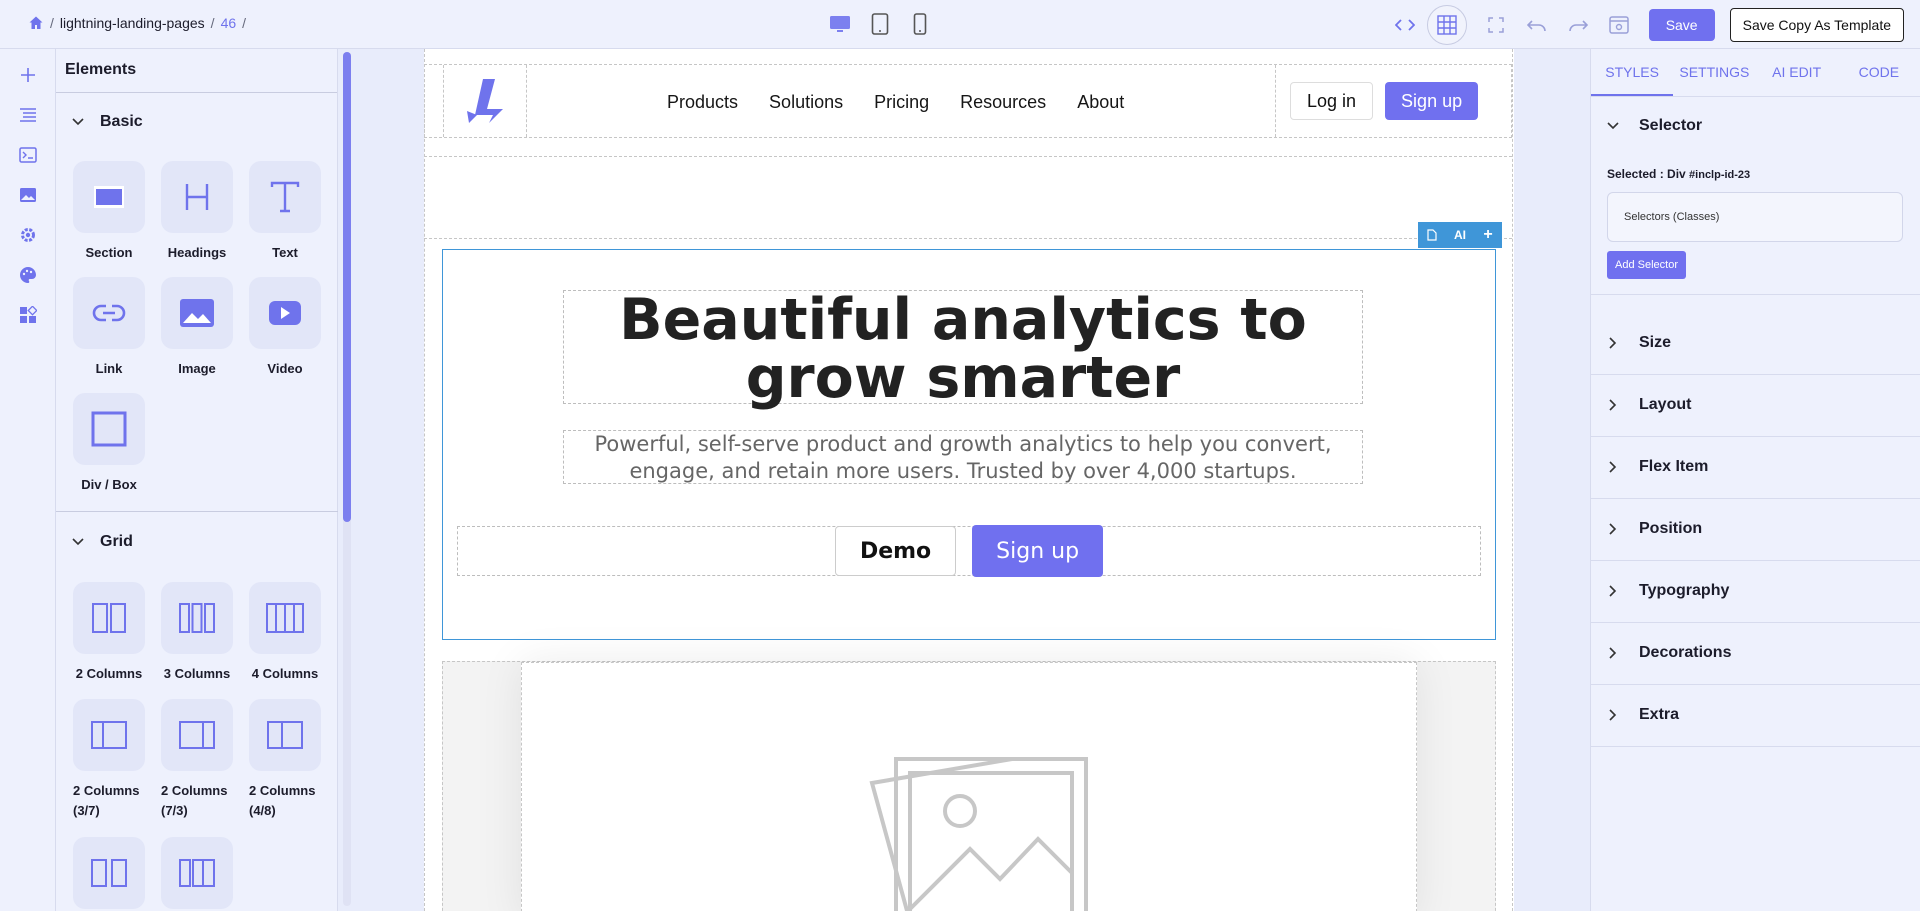 This screenshot has width=1920, height=911. What do you see at coordinates (197, 633) in the screenshot?
I see `element-3-columns: 3 Columns` at bounding box center [197, 633].